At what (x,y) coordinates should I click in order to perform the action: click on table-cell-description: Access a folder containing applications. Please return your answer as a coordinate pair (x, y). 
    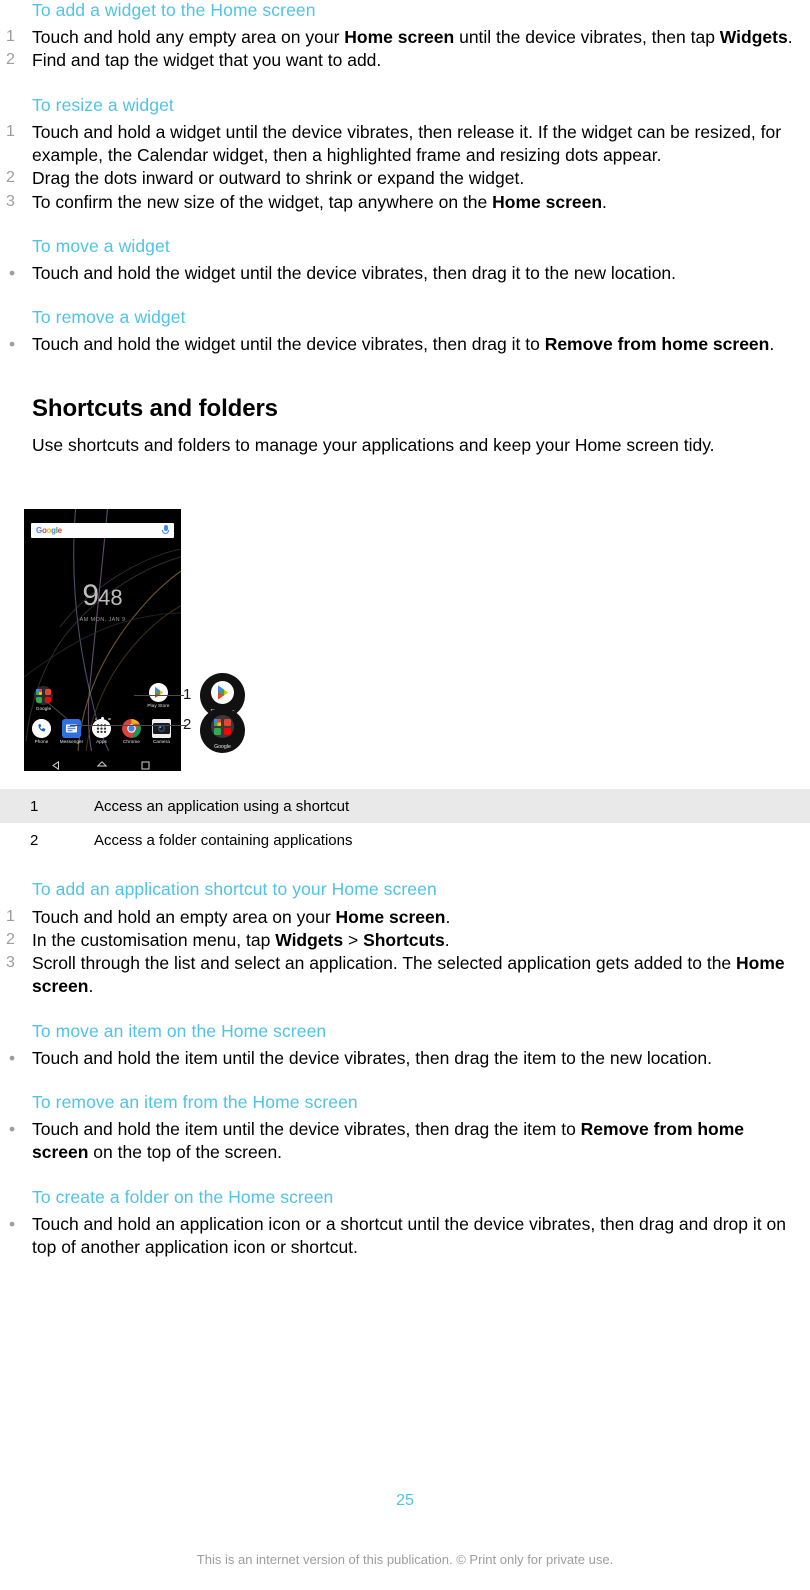
    Looking at the image, I should click on (223, 840).